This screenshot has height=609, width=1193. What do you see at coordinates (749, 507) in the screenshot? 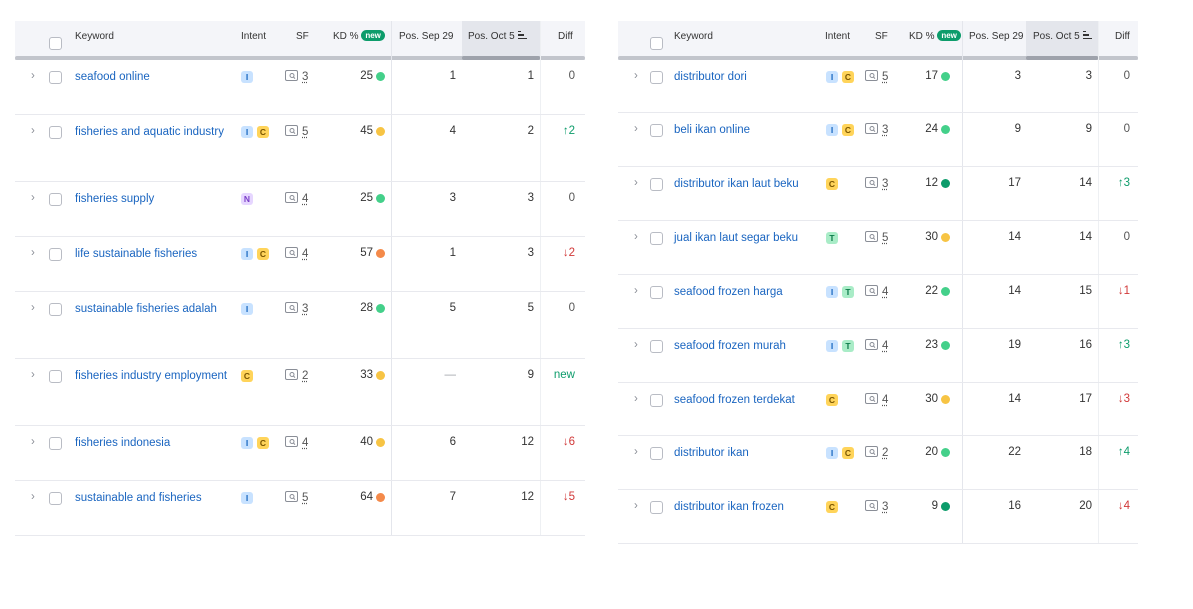
I see `keyword-link: distributor ikan frozen` at bounding box center [749, 507].